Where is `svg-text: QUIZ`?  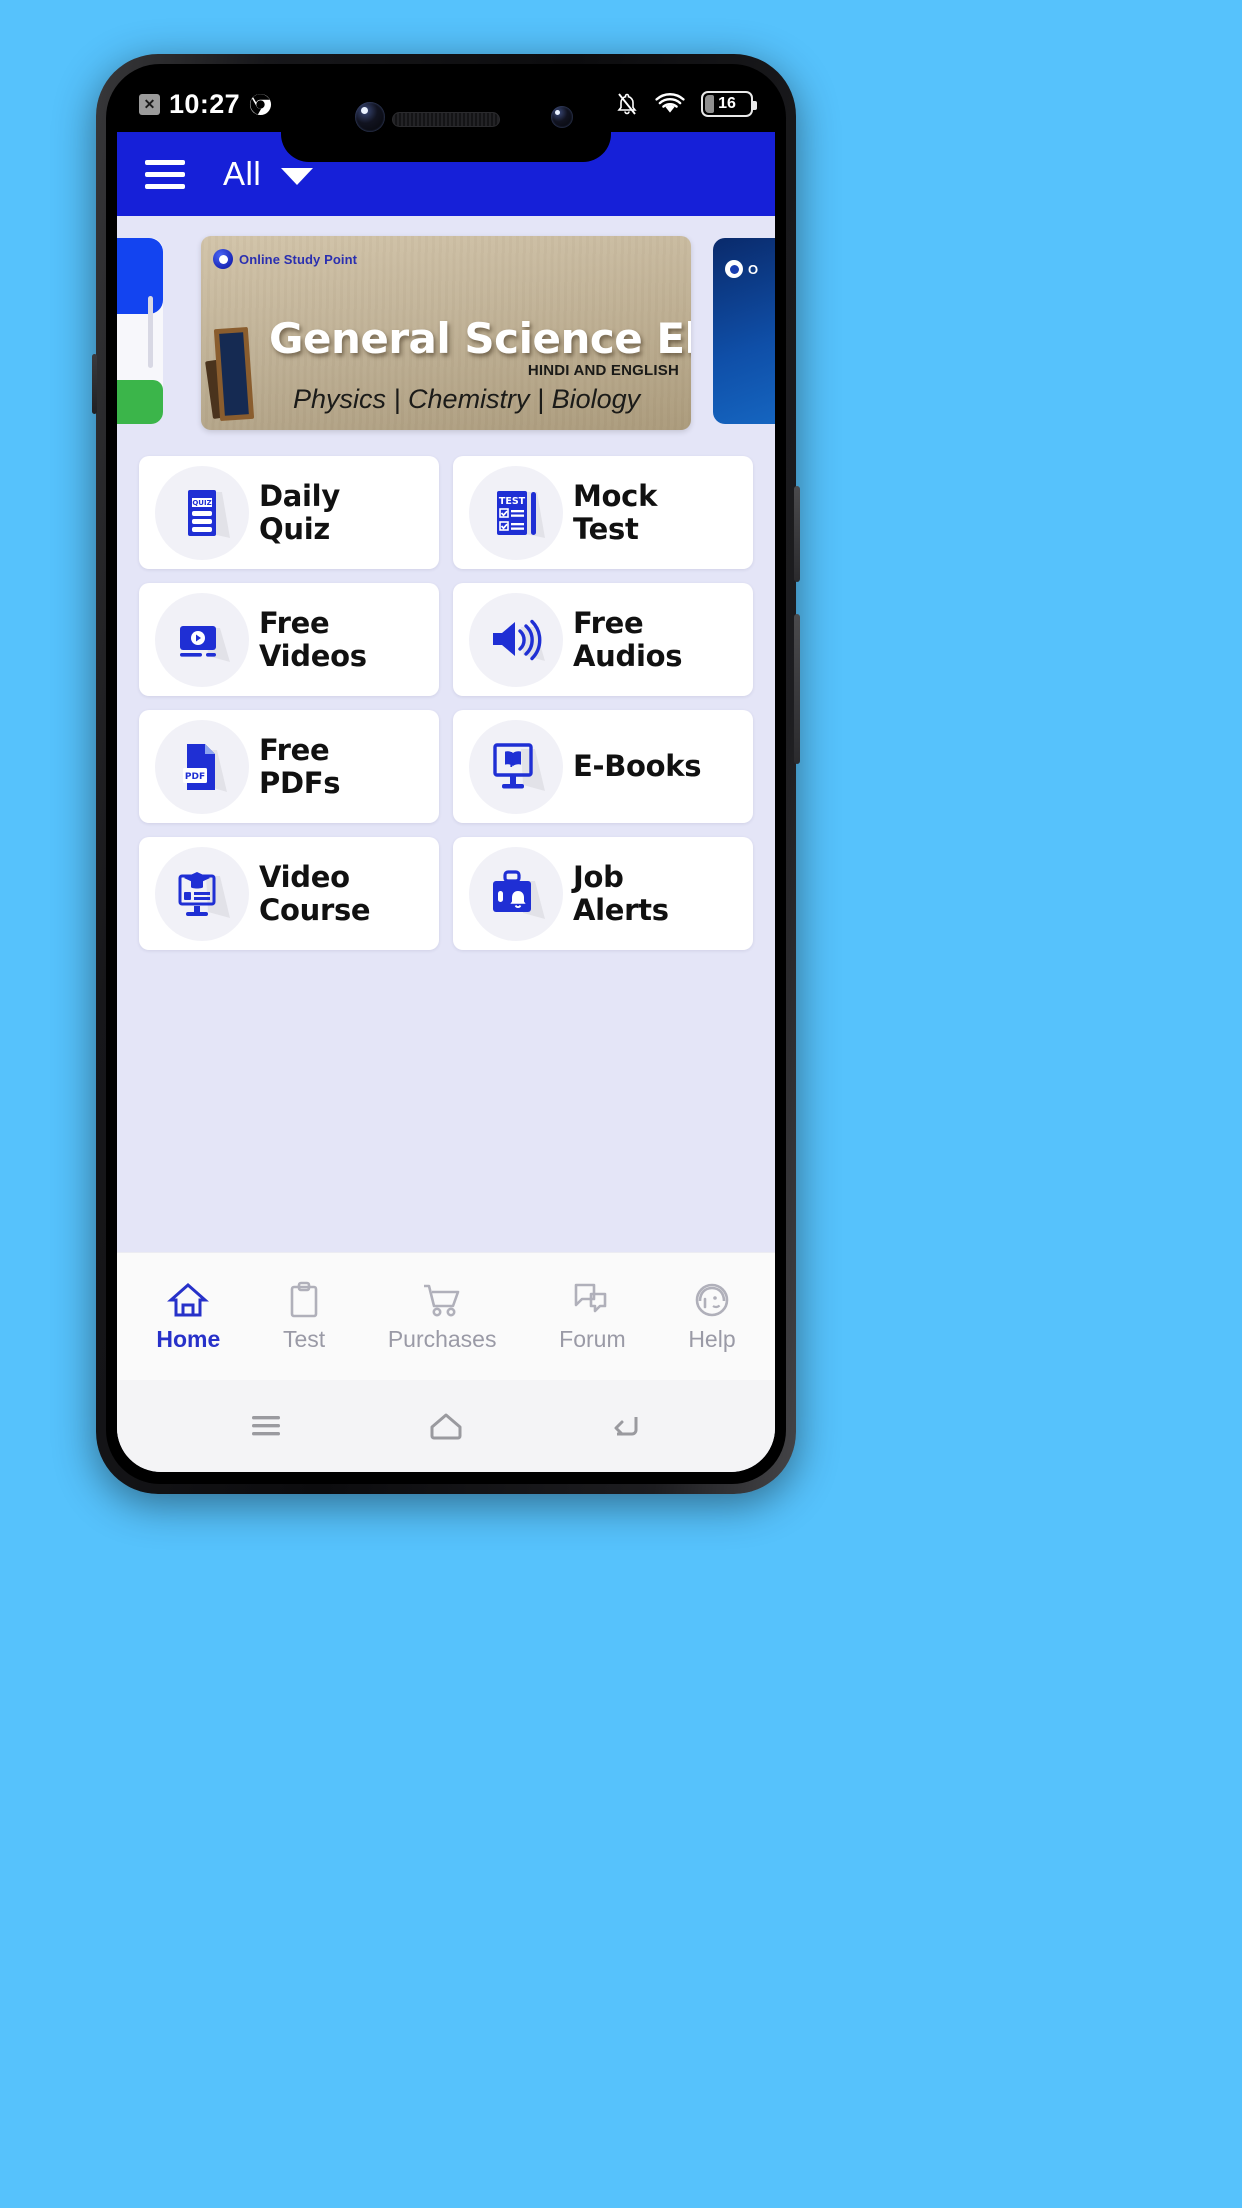 svg-text: QUIZ is located at coordinates (201, 503).